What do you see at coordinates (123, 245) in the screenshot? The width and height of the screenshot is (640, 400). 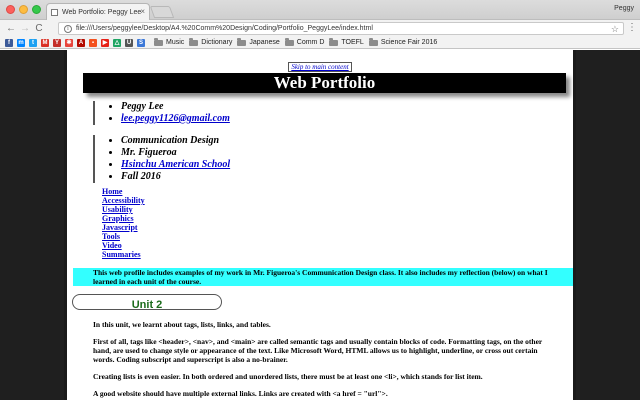 I see `nav-link-video: Video` at bounding box center [123, 245].